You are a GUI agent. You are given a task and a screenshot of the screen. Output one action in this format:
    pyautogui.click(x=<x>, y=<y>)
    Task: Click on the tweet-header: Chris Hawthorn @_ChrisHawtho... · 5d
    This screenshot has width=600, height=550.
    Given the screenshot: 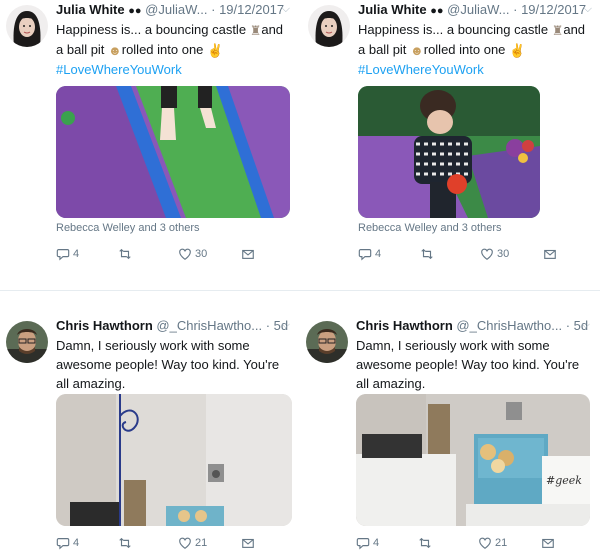 What is the action you would take?
    pyautogui.click(x=476, y=327)
    